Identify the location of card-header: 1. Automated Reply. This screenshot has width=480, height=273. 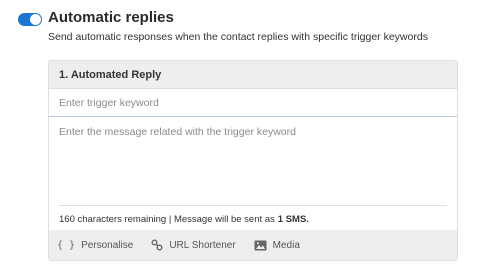
(253, 75).